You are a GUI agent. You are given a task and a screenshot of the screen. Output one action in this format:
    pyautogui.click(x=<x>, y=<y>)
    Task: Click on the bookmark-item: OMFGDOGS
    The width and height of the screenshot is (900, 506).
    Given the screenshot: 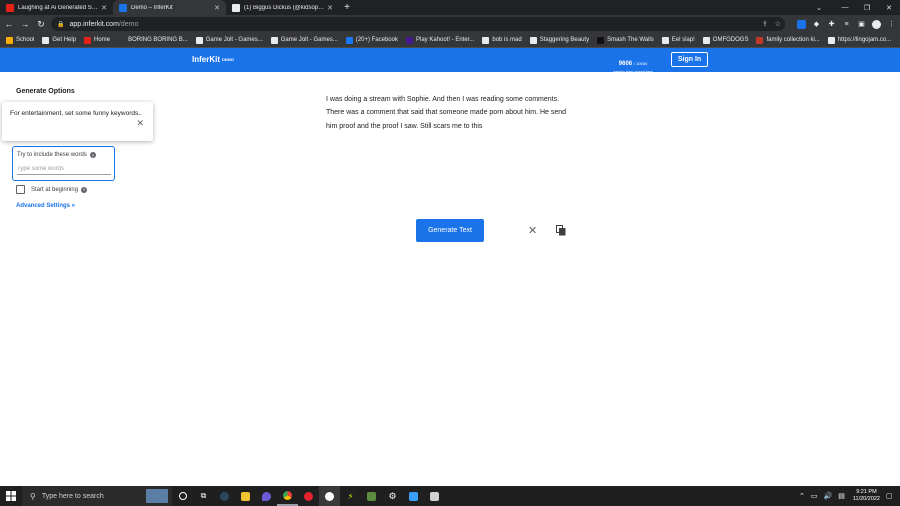 What is the action you would take?
    pyautogui.click(x=725, y=40)
    